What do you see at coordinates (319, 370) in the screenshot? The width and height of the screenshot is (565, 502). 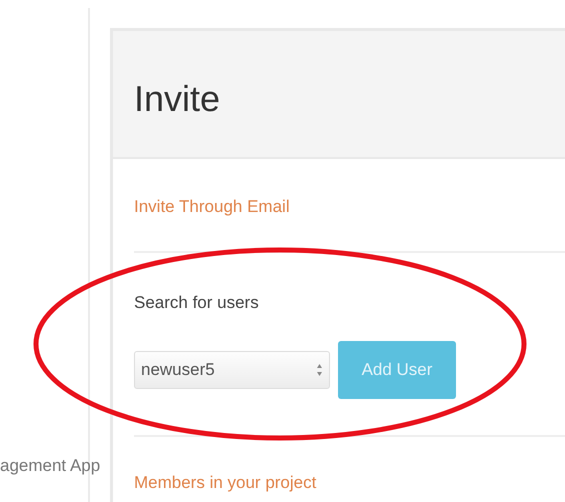 I see `spinner-arrows-icon` at bounding box center [319, 370].